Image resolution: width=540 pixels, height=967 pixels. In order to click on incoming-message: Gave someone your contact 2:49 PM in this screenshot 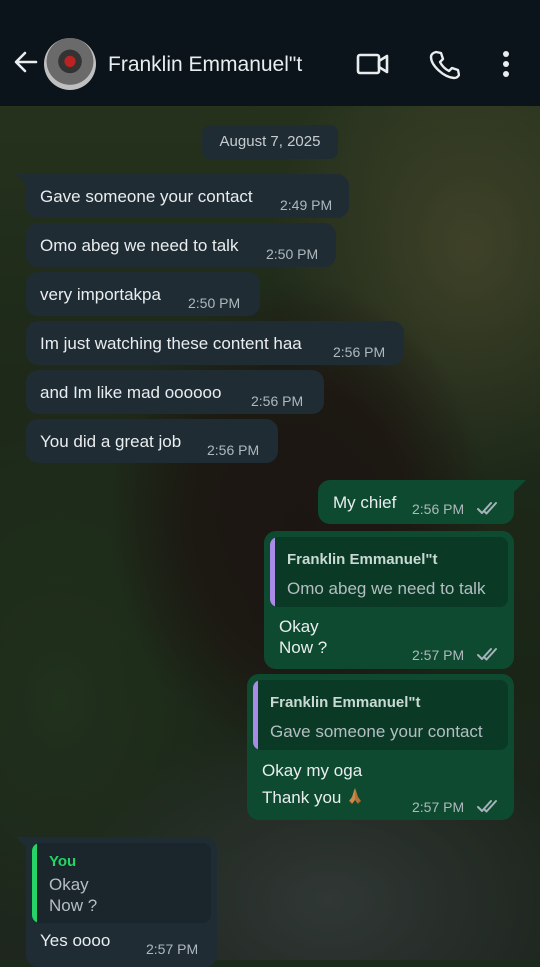, I will do `click(187, 196)`.